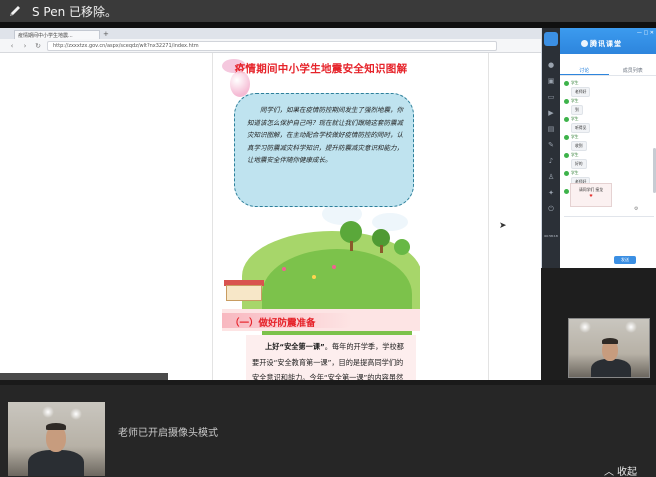 The image size is (656, 477). What do you see at coordinates (577, 110) in the screenshot?
I see `message-text: 到` at bounding box center [577, 110].